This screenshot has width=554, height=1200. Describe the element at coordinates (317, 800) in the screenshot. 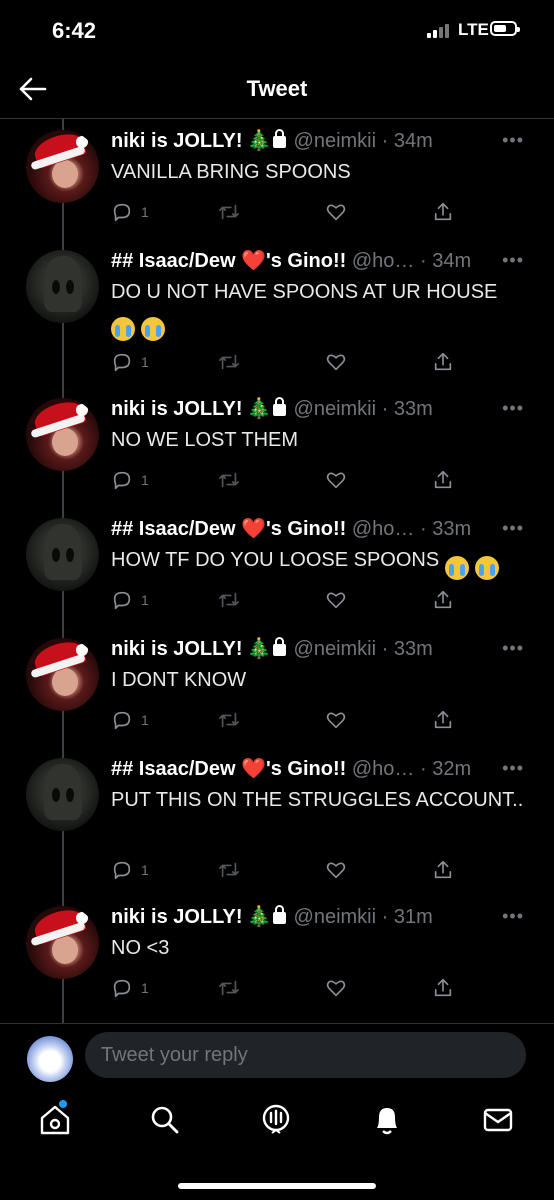

I see `tweet-body: PUT THIS ON THE STRUGGLES ACCOUNT..` at that location.